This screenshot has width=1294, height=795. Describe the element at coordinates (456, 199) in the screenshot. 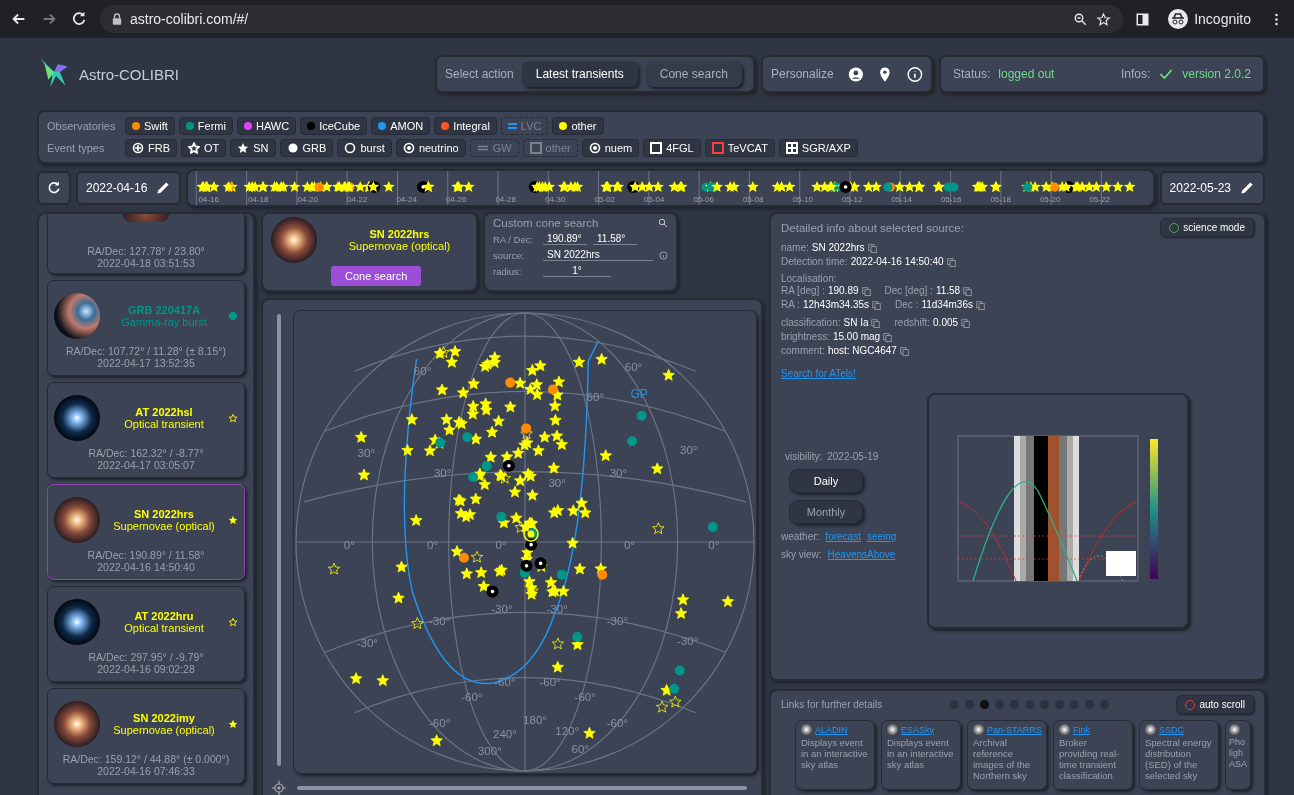

I see `timeline-date-label: 04-26` at that location.